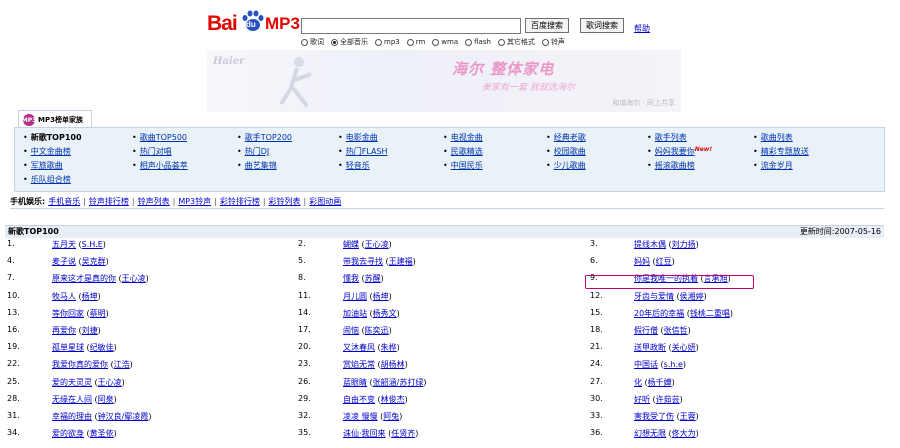  What do you see at coordinates (553, 42) in the screenshot?
I see `format-radio-option: 铃声` at bounding box center [553, 42].